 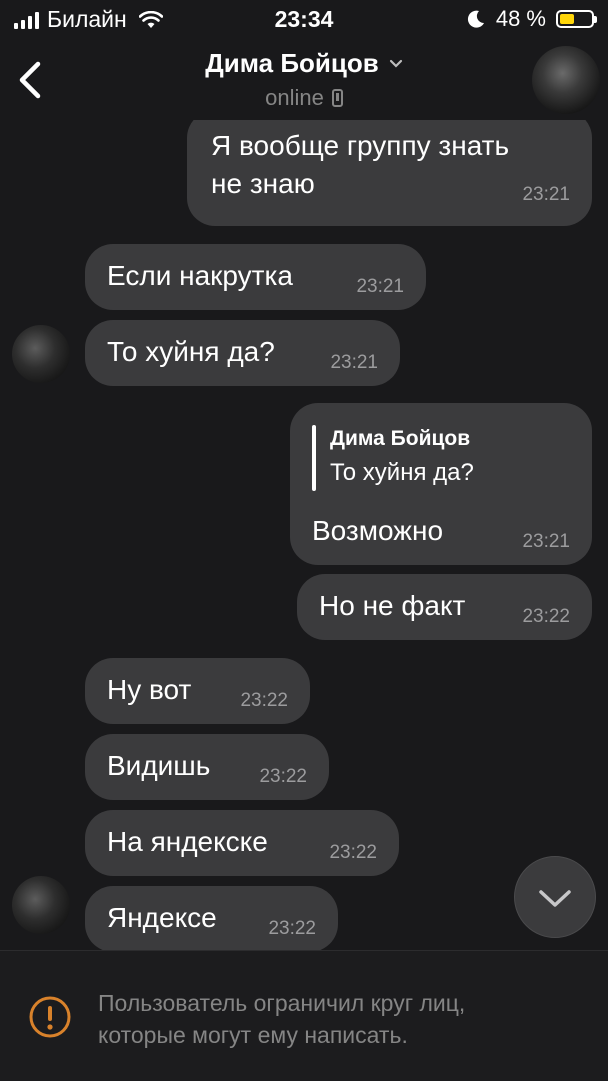 What do you see at coordinates (159, 765) in the screenshot?
I see `message-text: Видишь` at bounding box center [159, 765].